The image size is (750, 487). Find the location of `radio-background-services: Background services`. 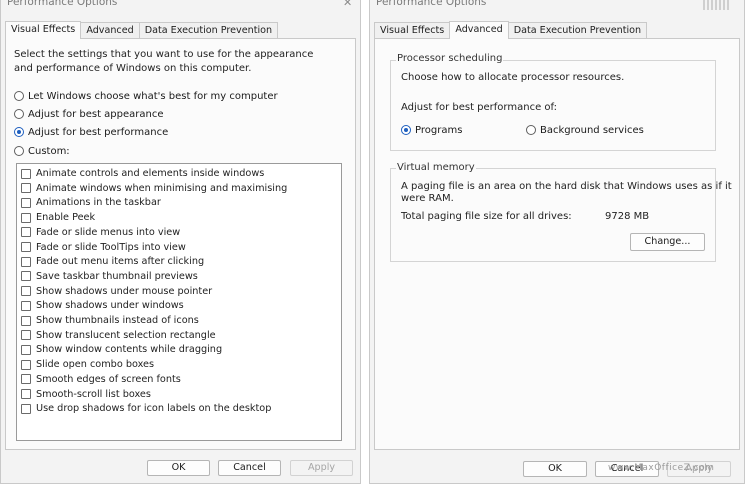

radio-background-services: Background services is located at coordinates (585, 130).